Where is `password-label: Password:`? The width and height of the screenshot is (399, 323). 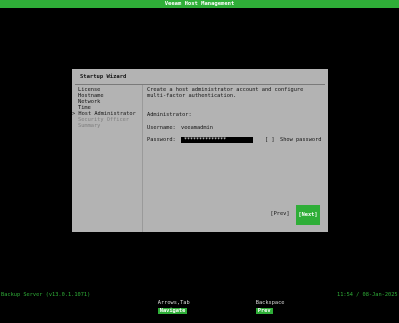
password-label: Password: is located at coordinates (161, 140).